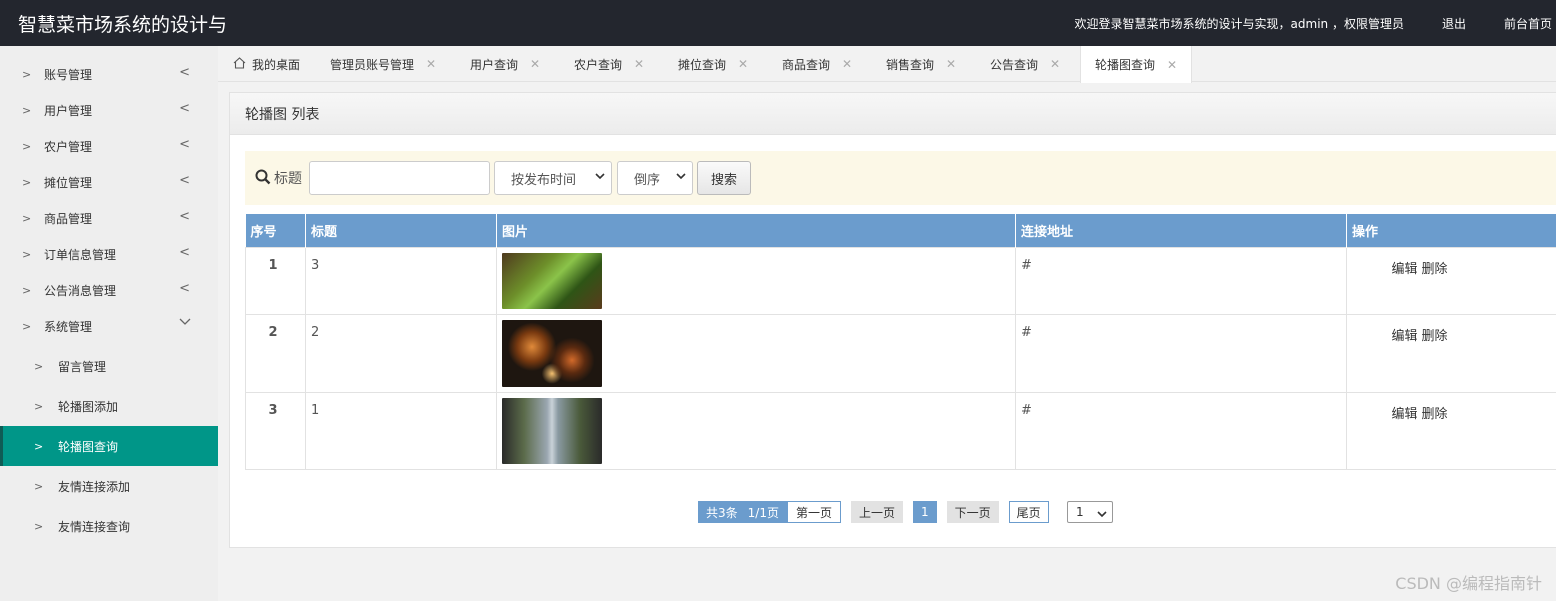 This screenshot has height=601, width=1556. I want to click on pager-total: 共3条, so click(722, 512).